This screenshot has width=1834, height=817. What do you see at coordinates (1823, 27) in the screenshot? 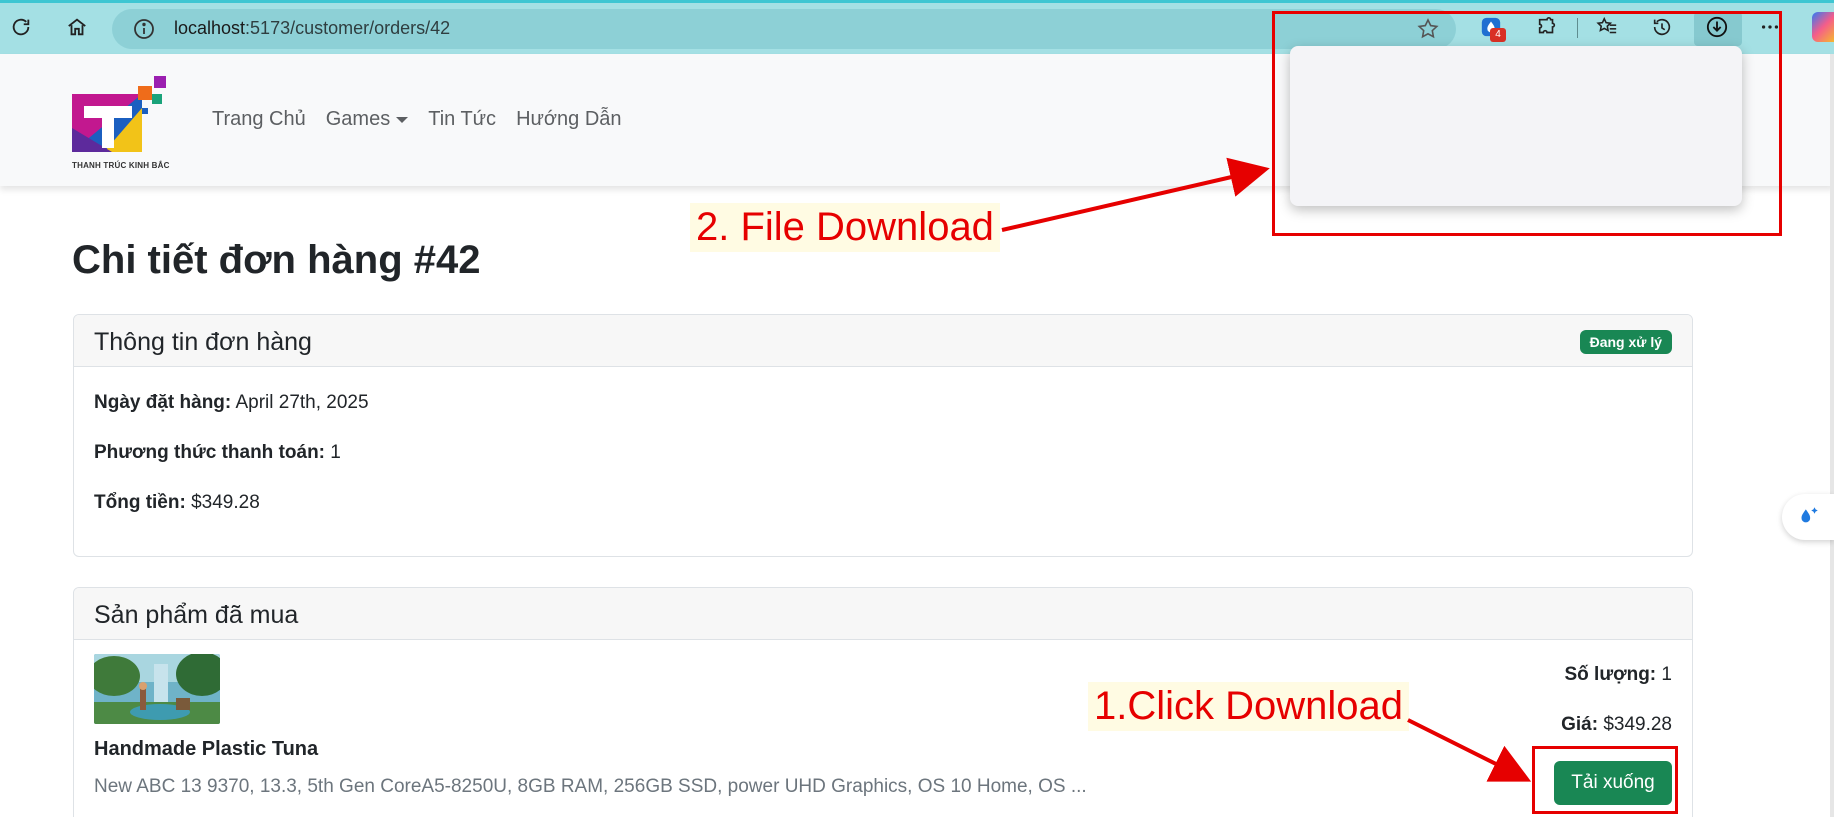
I see `copilot-icon` at bounding box center [1823, 27].